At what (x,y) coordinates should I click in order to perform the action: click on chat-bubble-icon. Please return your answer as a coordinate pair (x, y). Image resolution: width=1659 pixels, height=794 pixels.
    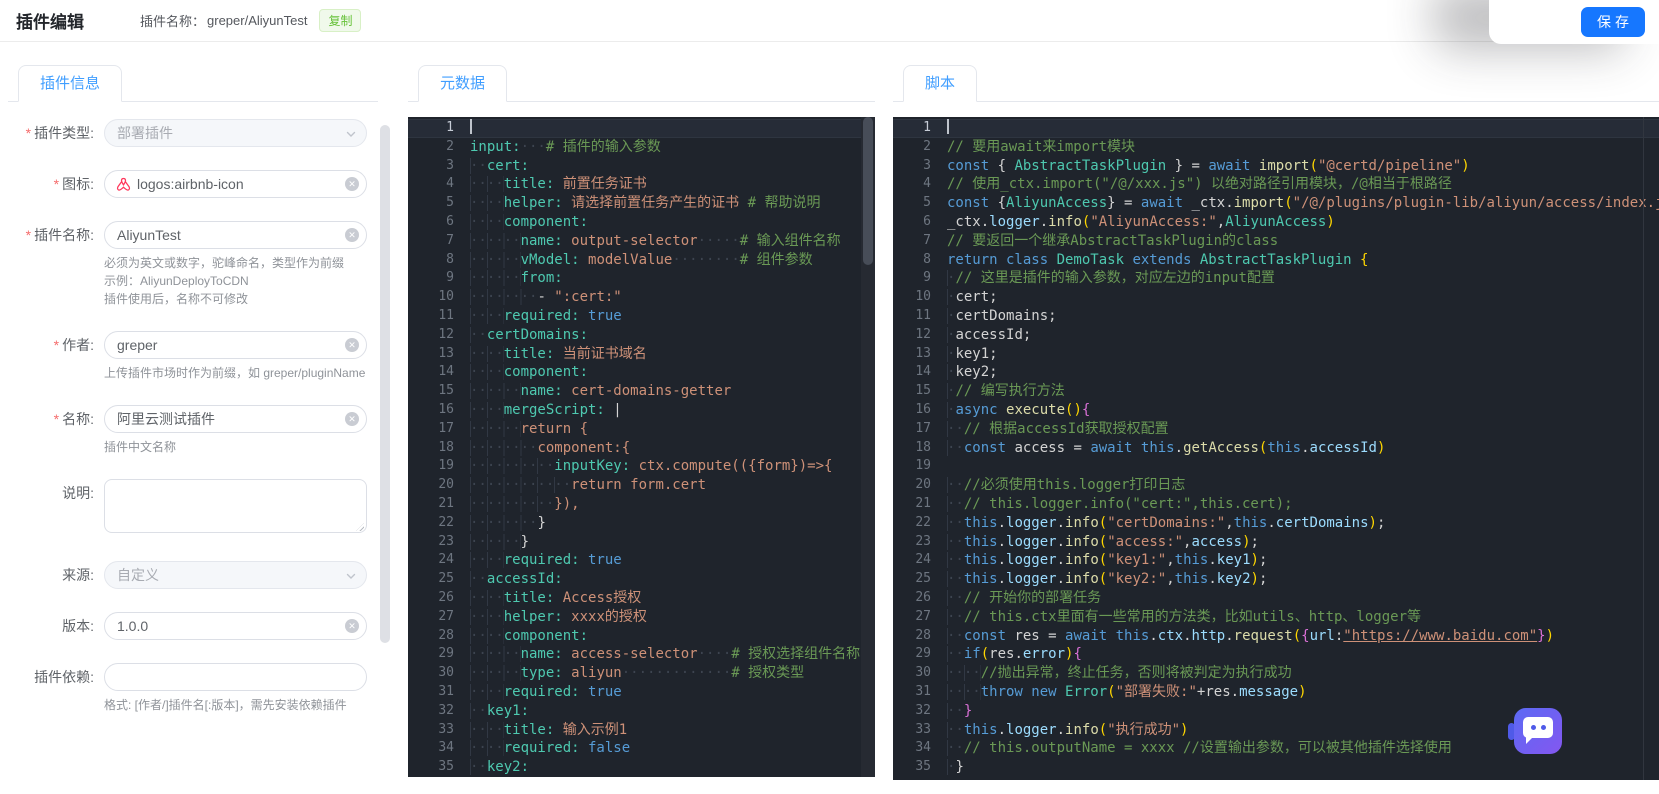
    Looking at the image, I should click on (1538, 730).